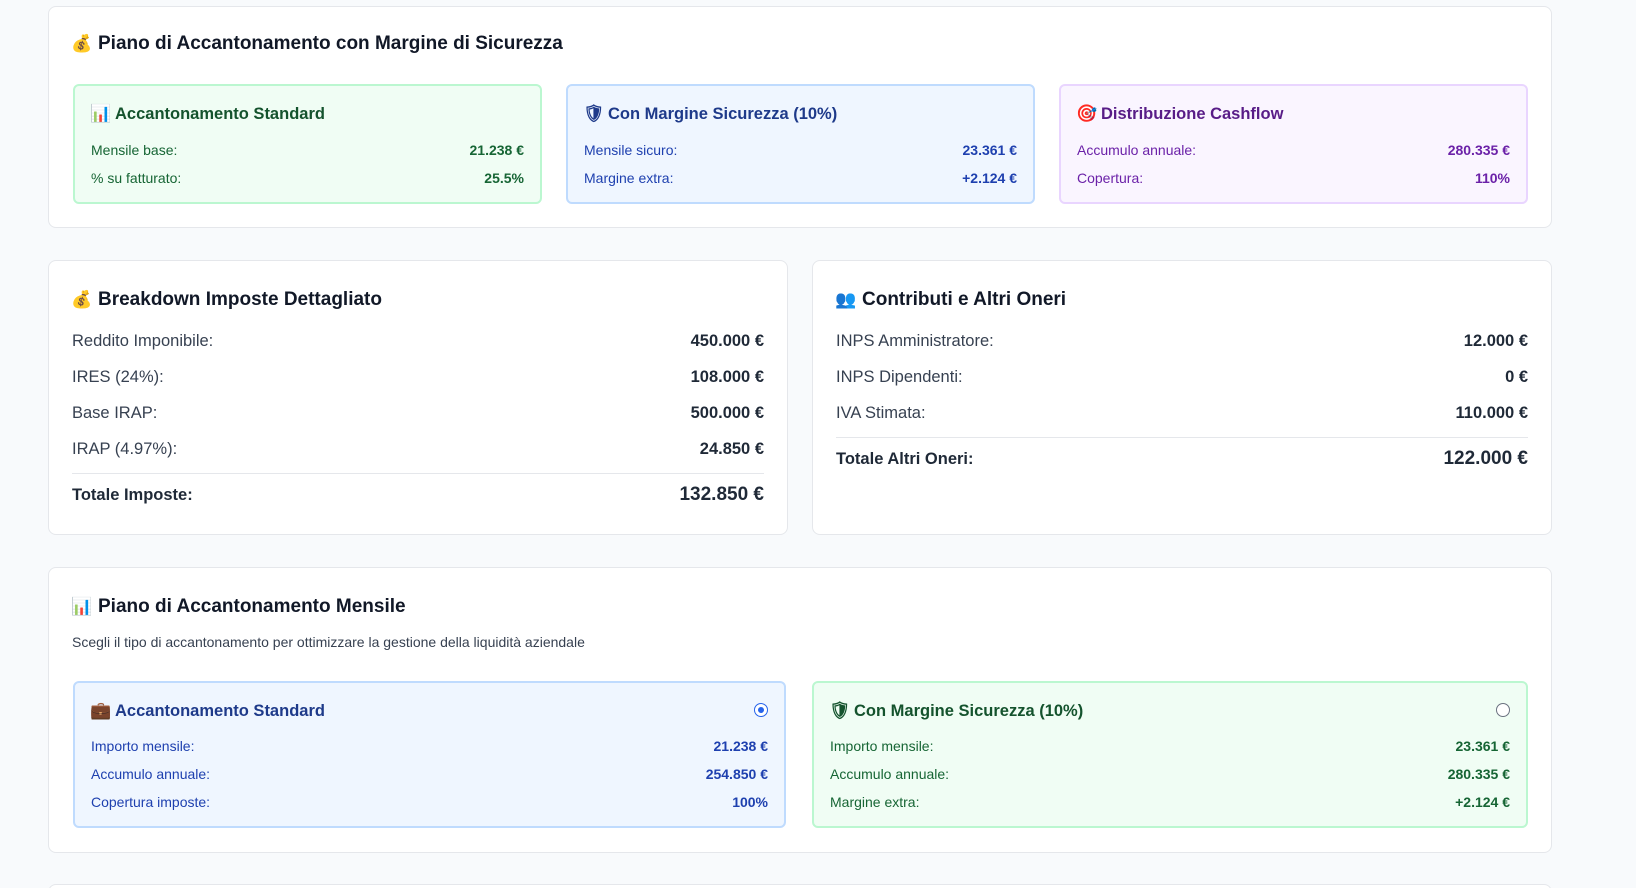 Image resolution: width=1636 pixels, height=888 pixels. Describe the element at coordinates (418, 341) in the screenshot. I see `taxable-income-row: Reddito Imponibile: 450.000 €` at that location.